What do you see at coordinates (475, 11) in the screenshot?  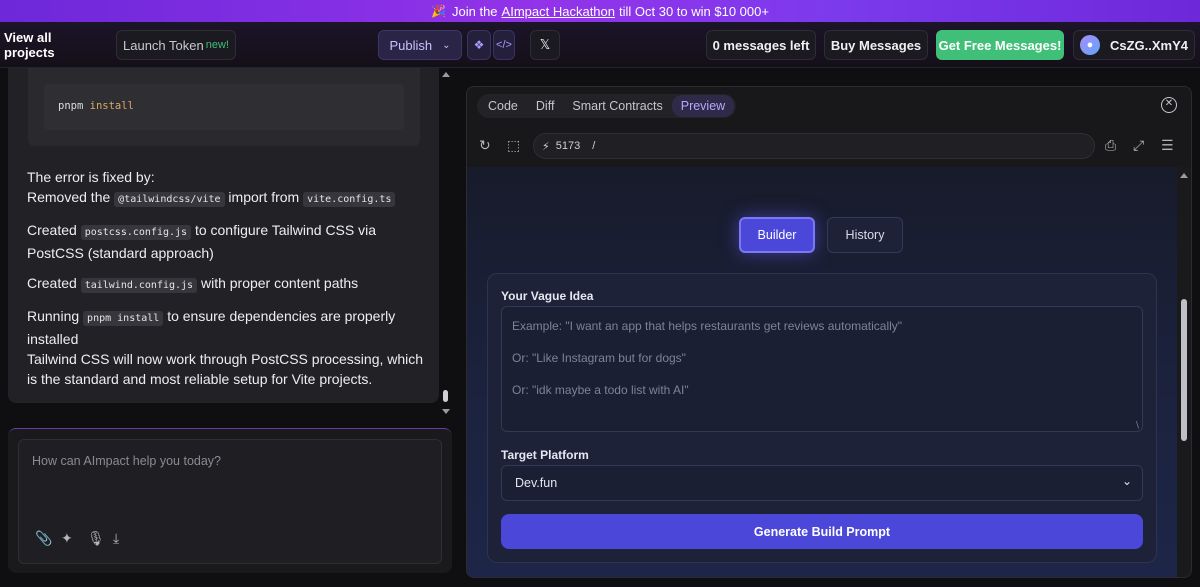 I see `banner-prefix: Join the` at bounding box center [475, 11].